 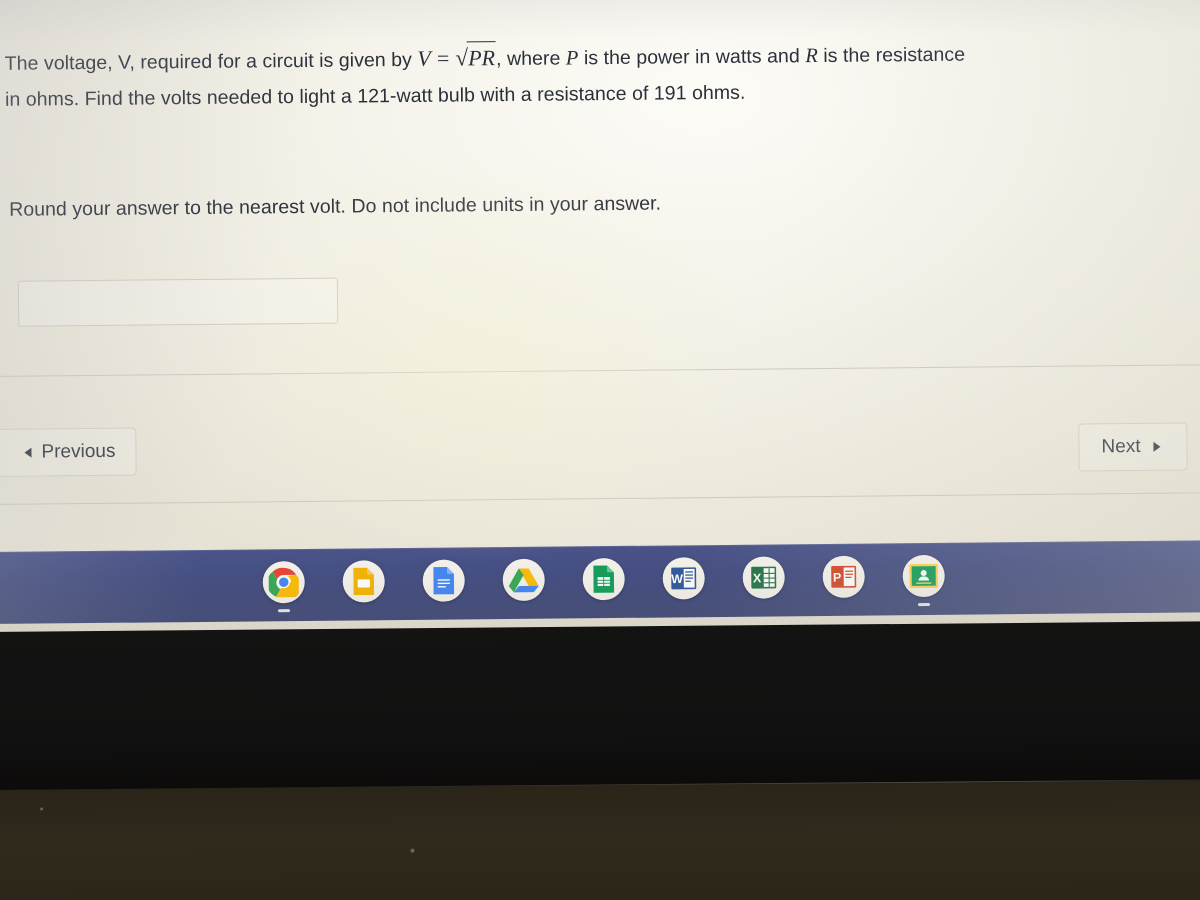 What do you see at coordinates (757, 578) in the screenshot?
I see `svg-text: X` at bounding box center [757, 578].